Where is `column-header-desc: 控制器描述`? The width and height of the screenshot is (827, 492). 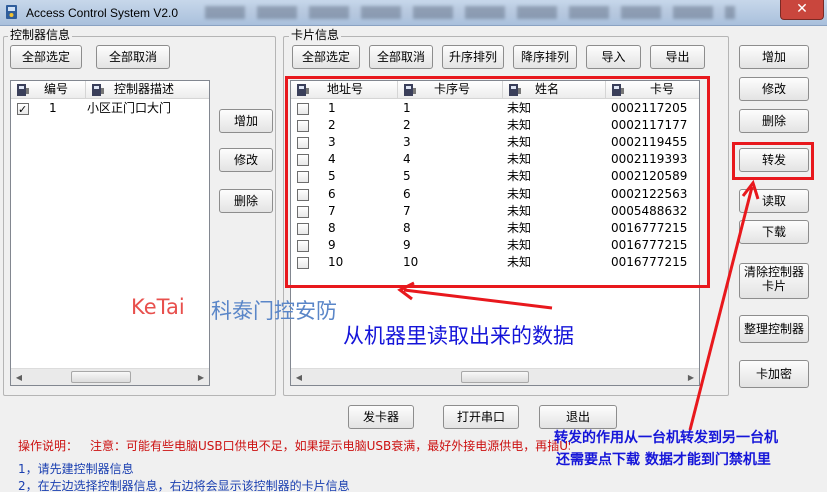
column-header-desc: 控制器描述 is located at coordinates (147, 90).